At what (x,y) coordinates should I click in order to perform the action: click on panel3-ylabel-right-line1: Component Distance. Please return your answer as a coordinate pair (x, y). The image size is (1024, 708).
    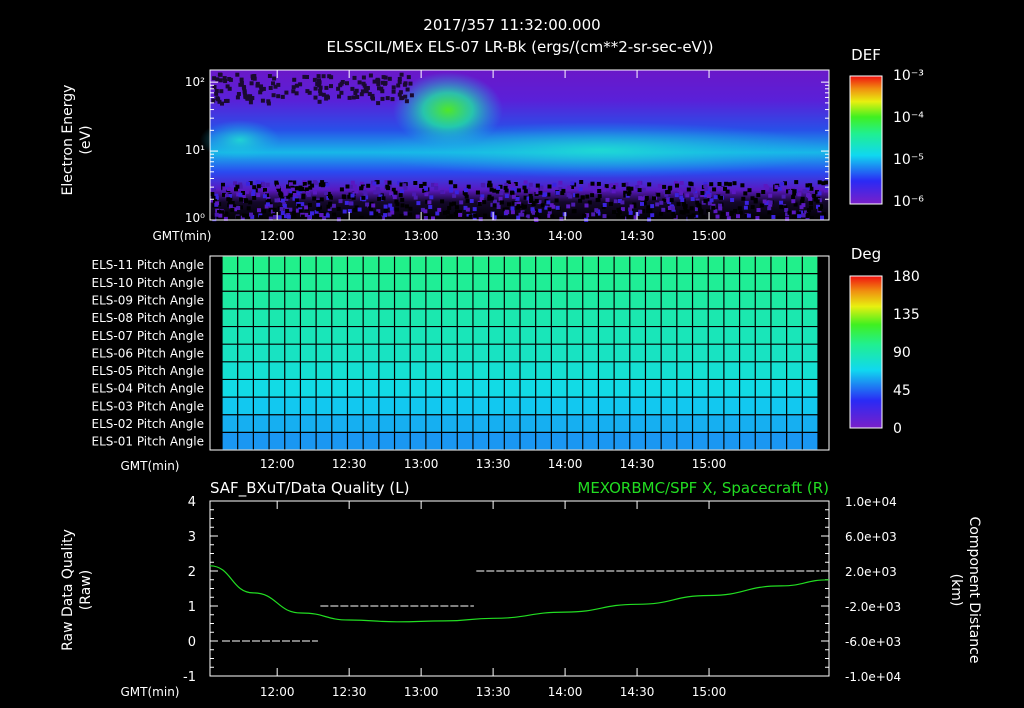
    Looking at the image, I should click on (974, 590).